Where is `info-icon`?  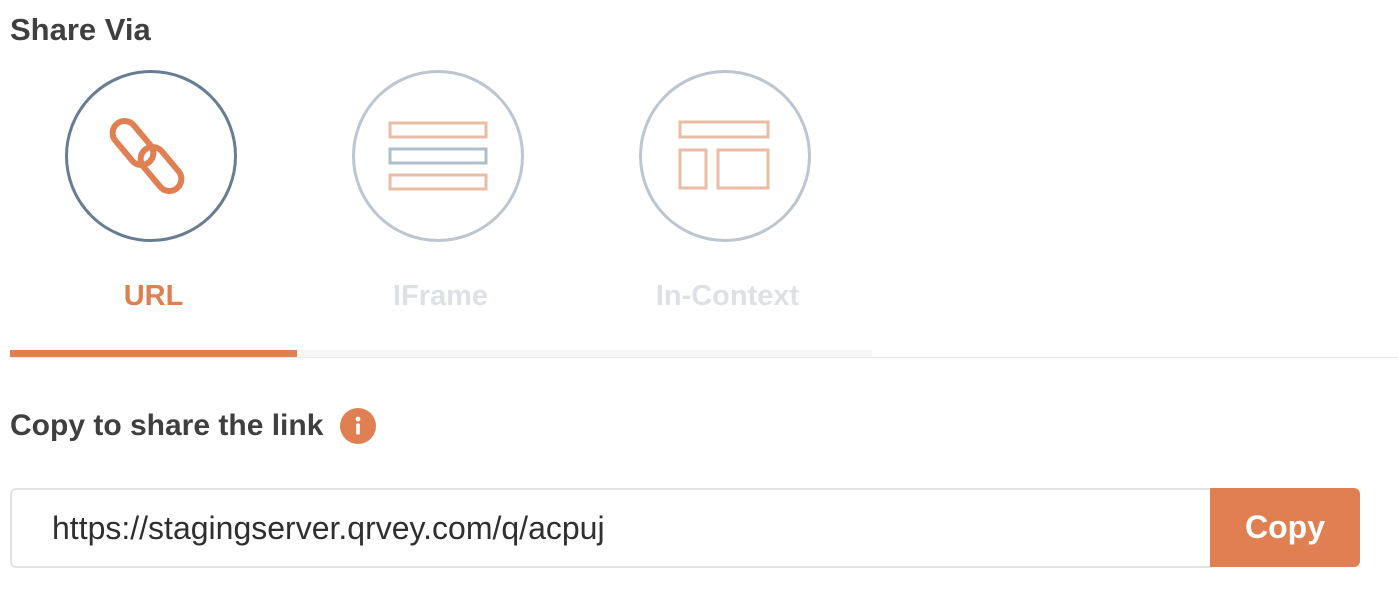
info-icon is located at coordinates (358, 426).